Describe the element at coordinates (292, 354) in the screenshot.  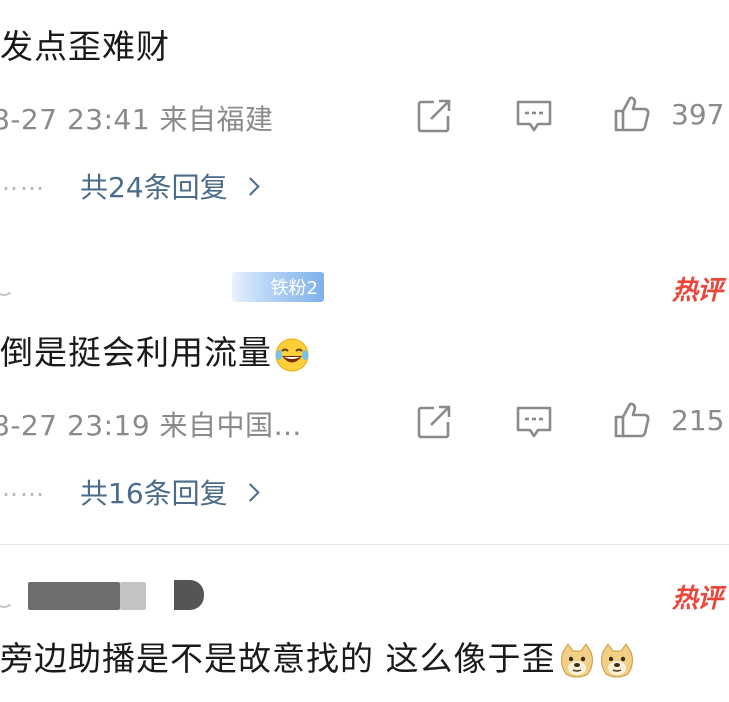
I see `laugh-cry-emoji` at that location.